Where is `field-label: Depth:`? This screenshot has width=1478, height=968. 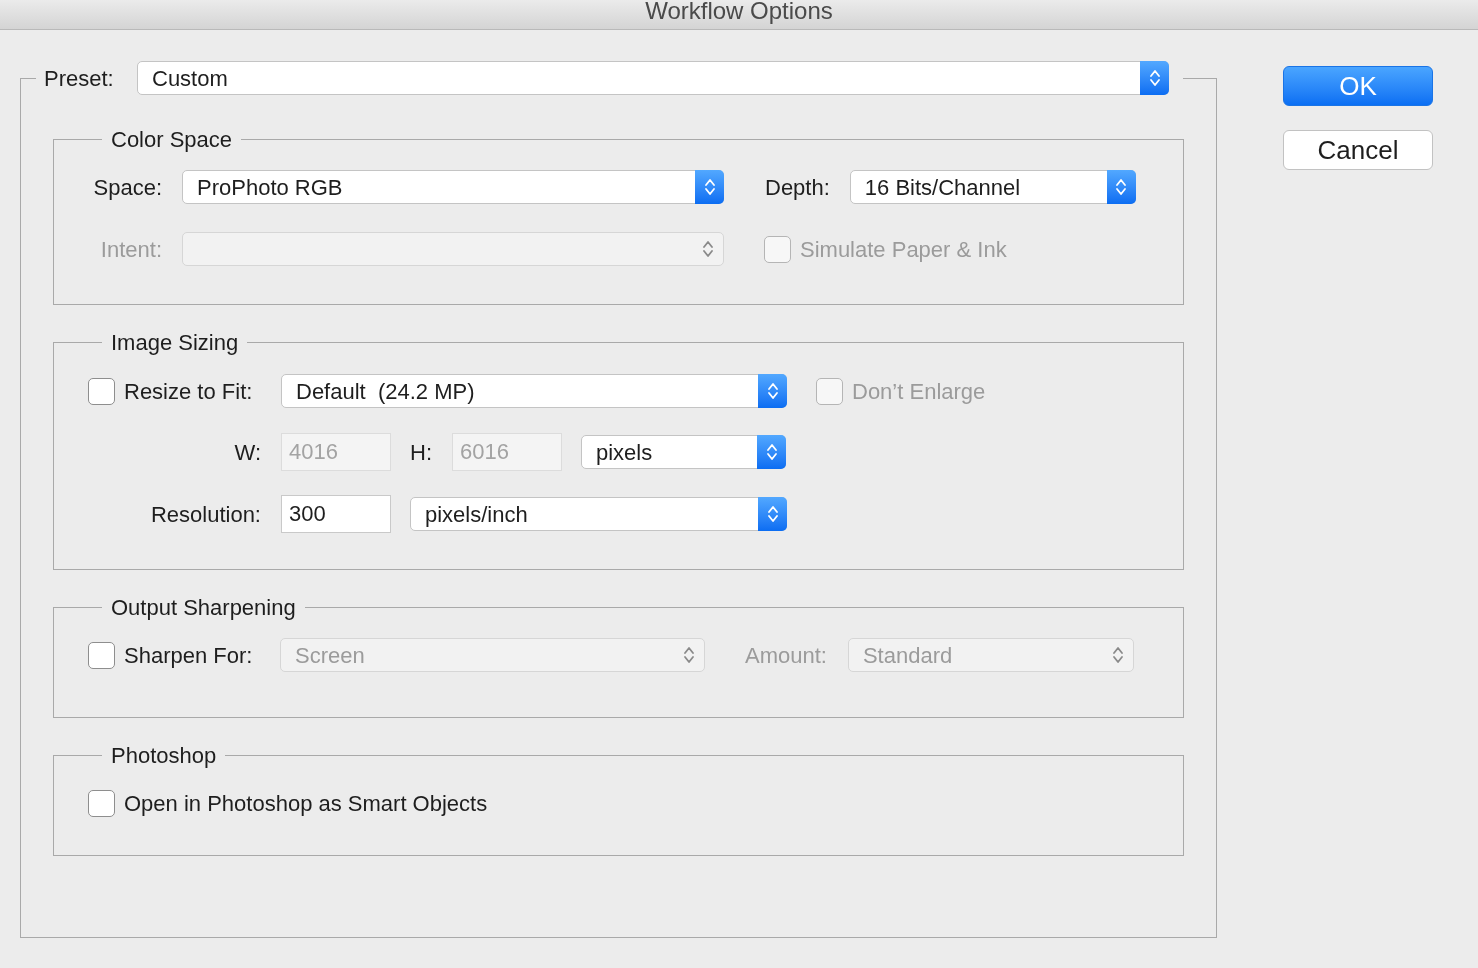 field-label: Depth: is located at coordinates (797, 187).